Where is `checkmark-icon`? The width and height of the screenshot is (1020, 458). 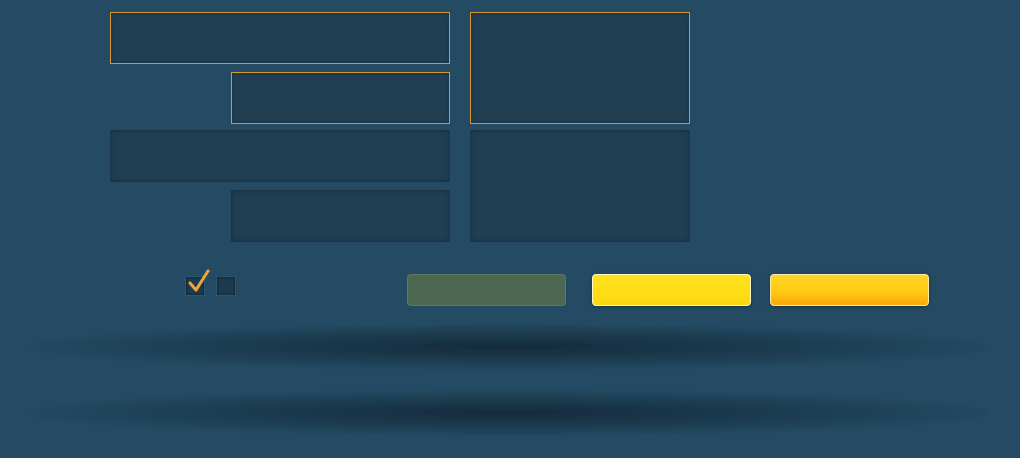
checkmark-icon is located at coordinates (199, 280).